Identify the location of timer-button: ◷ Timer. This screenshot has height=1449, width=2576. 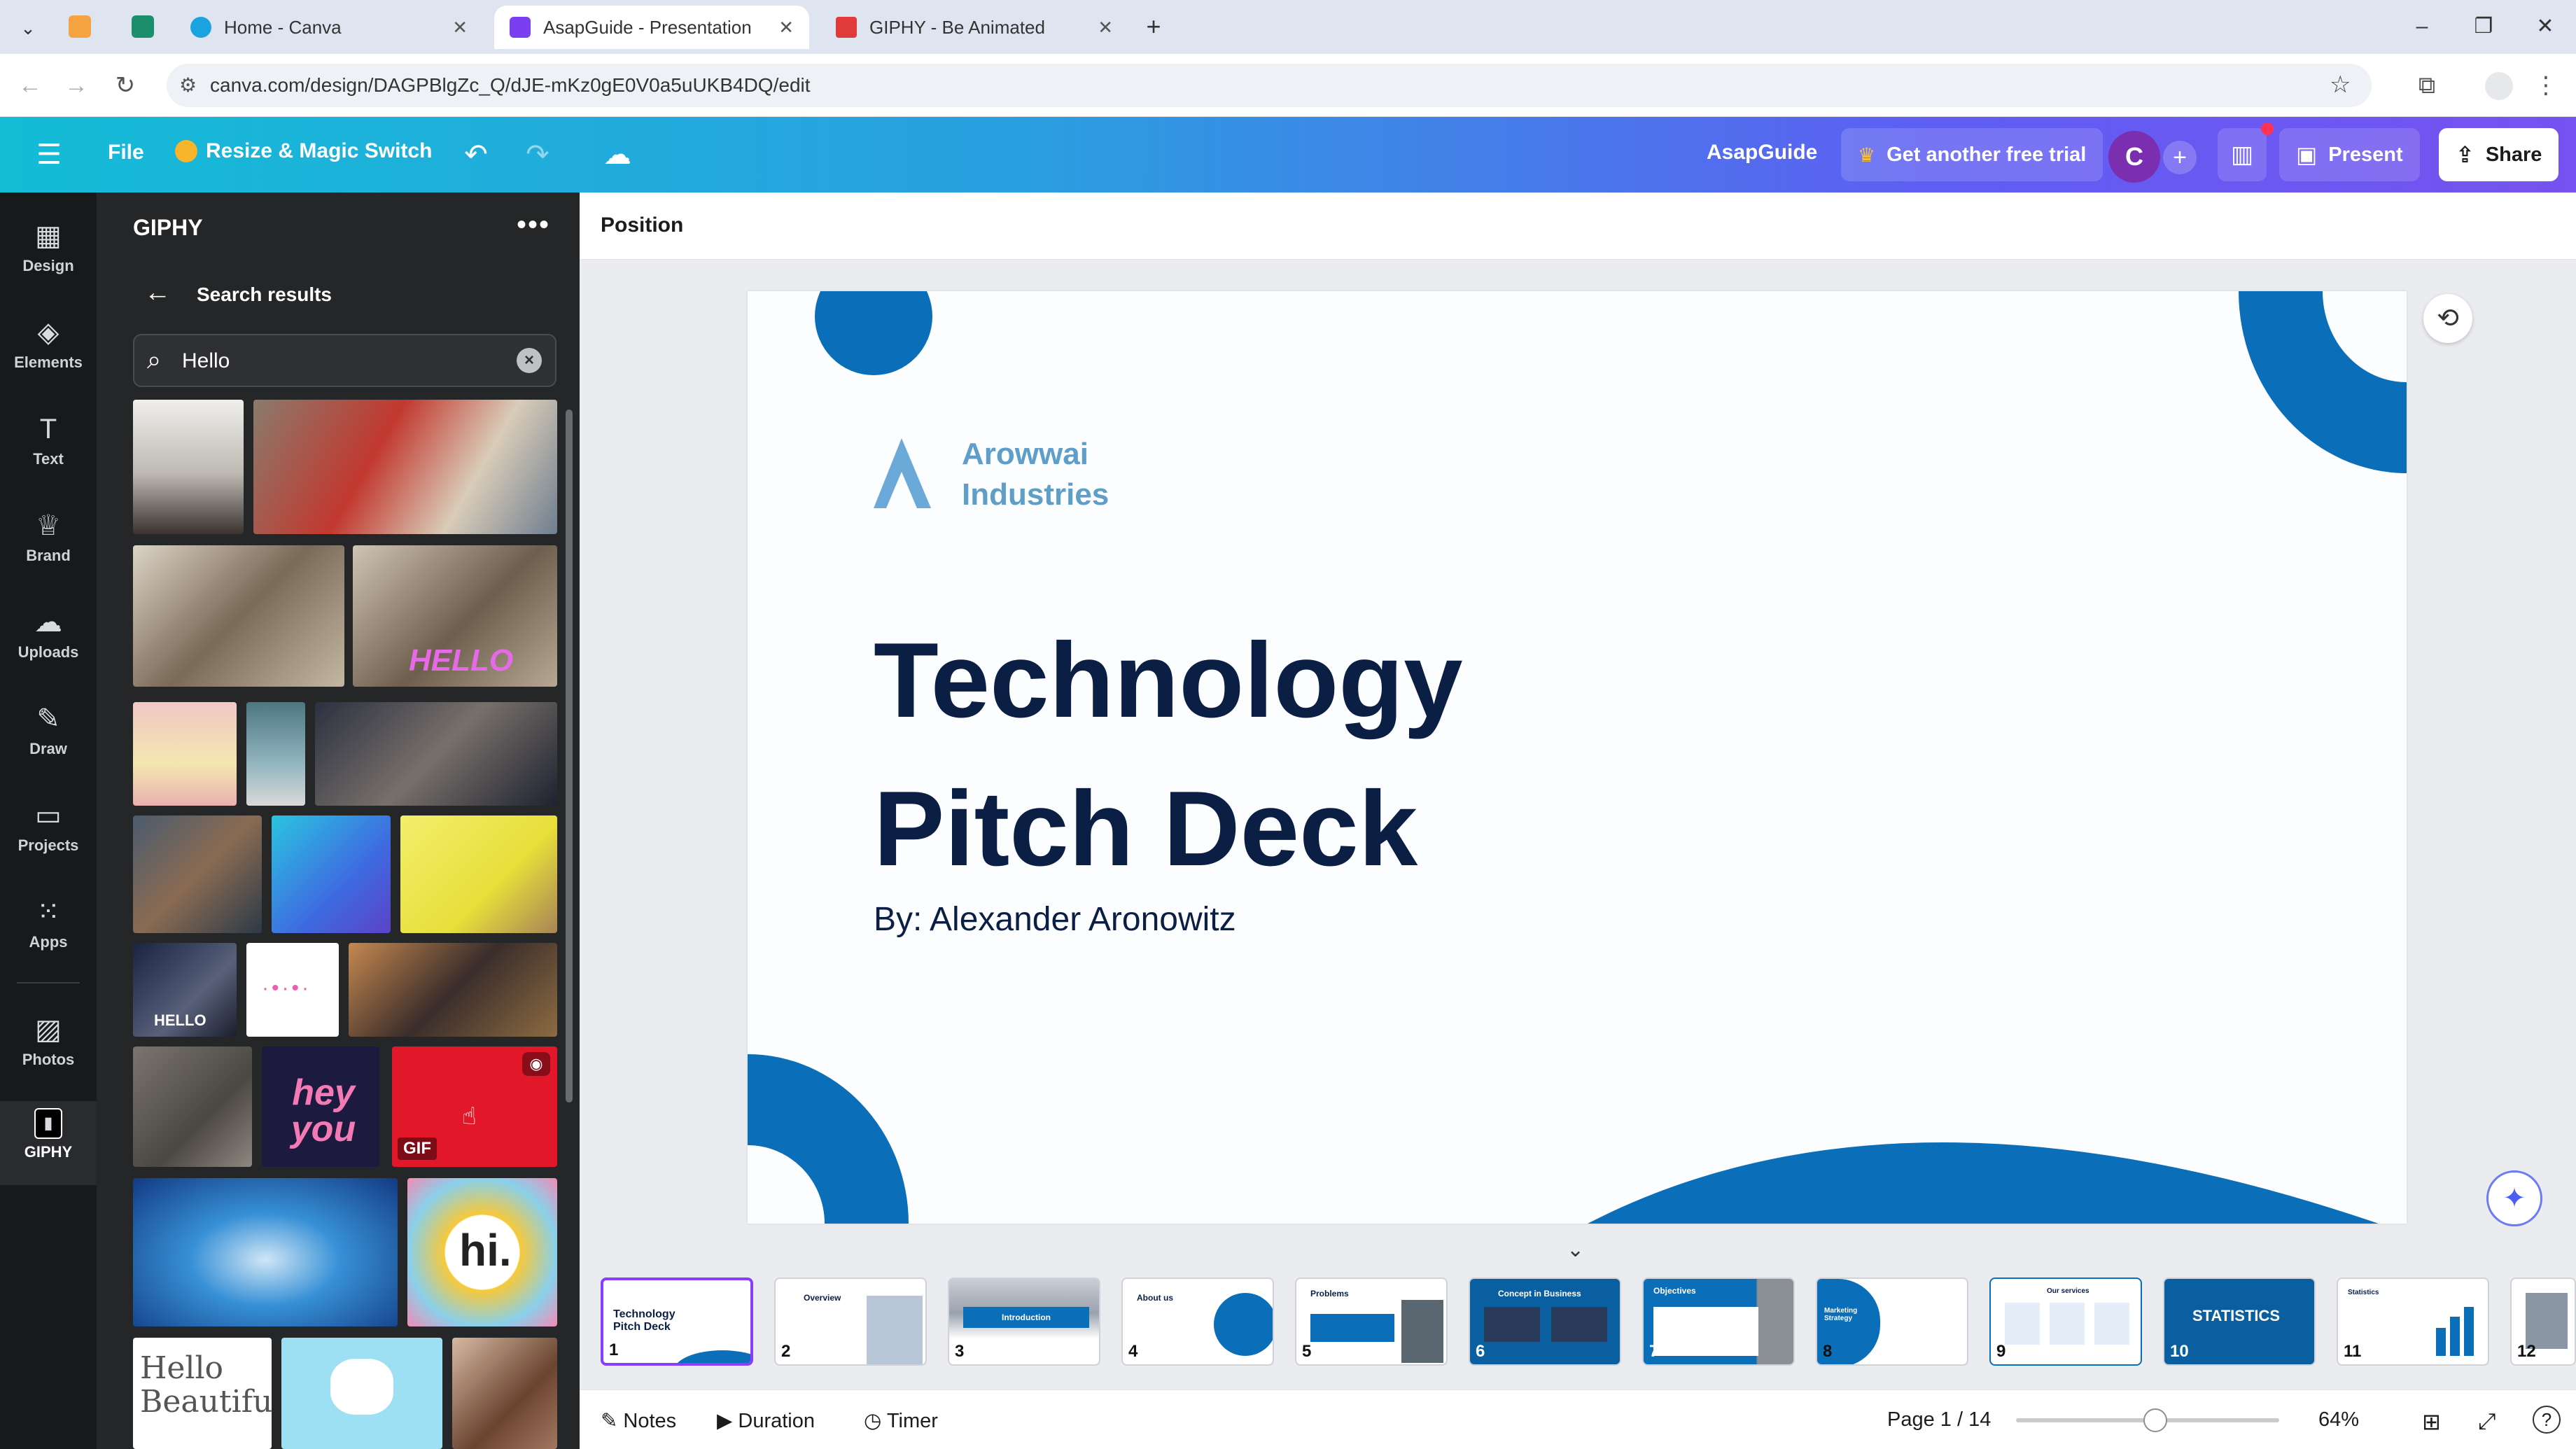
(901, 1420).